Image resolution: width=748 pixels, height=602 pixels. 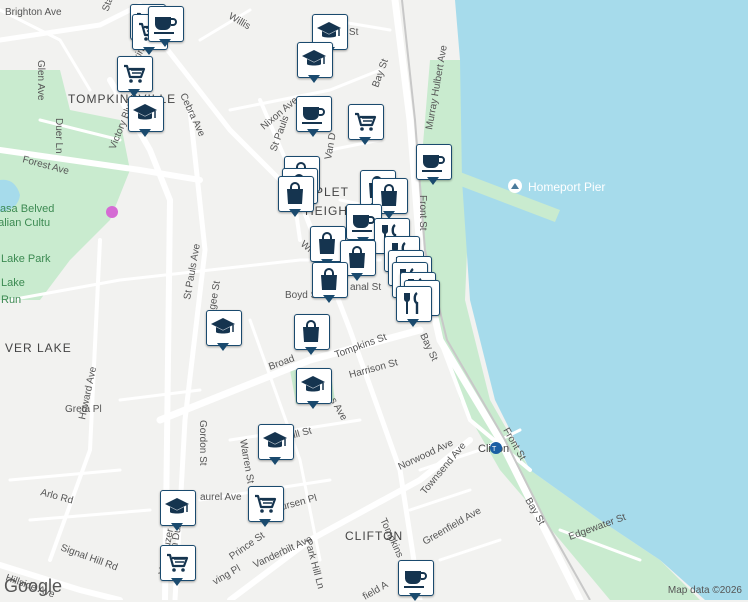 What do you see at coordinates (221, 497) in the screenshot?
I see `street-label: aurel Ave` at bounding box center [221, 497].